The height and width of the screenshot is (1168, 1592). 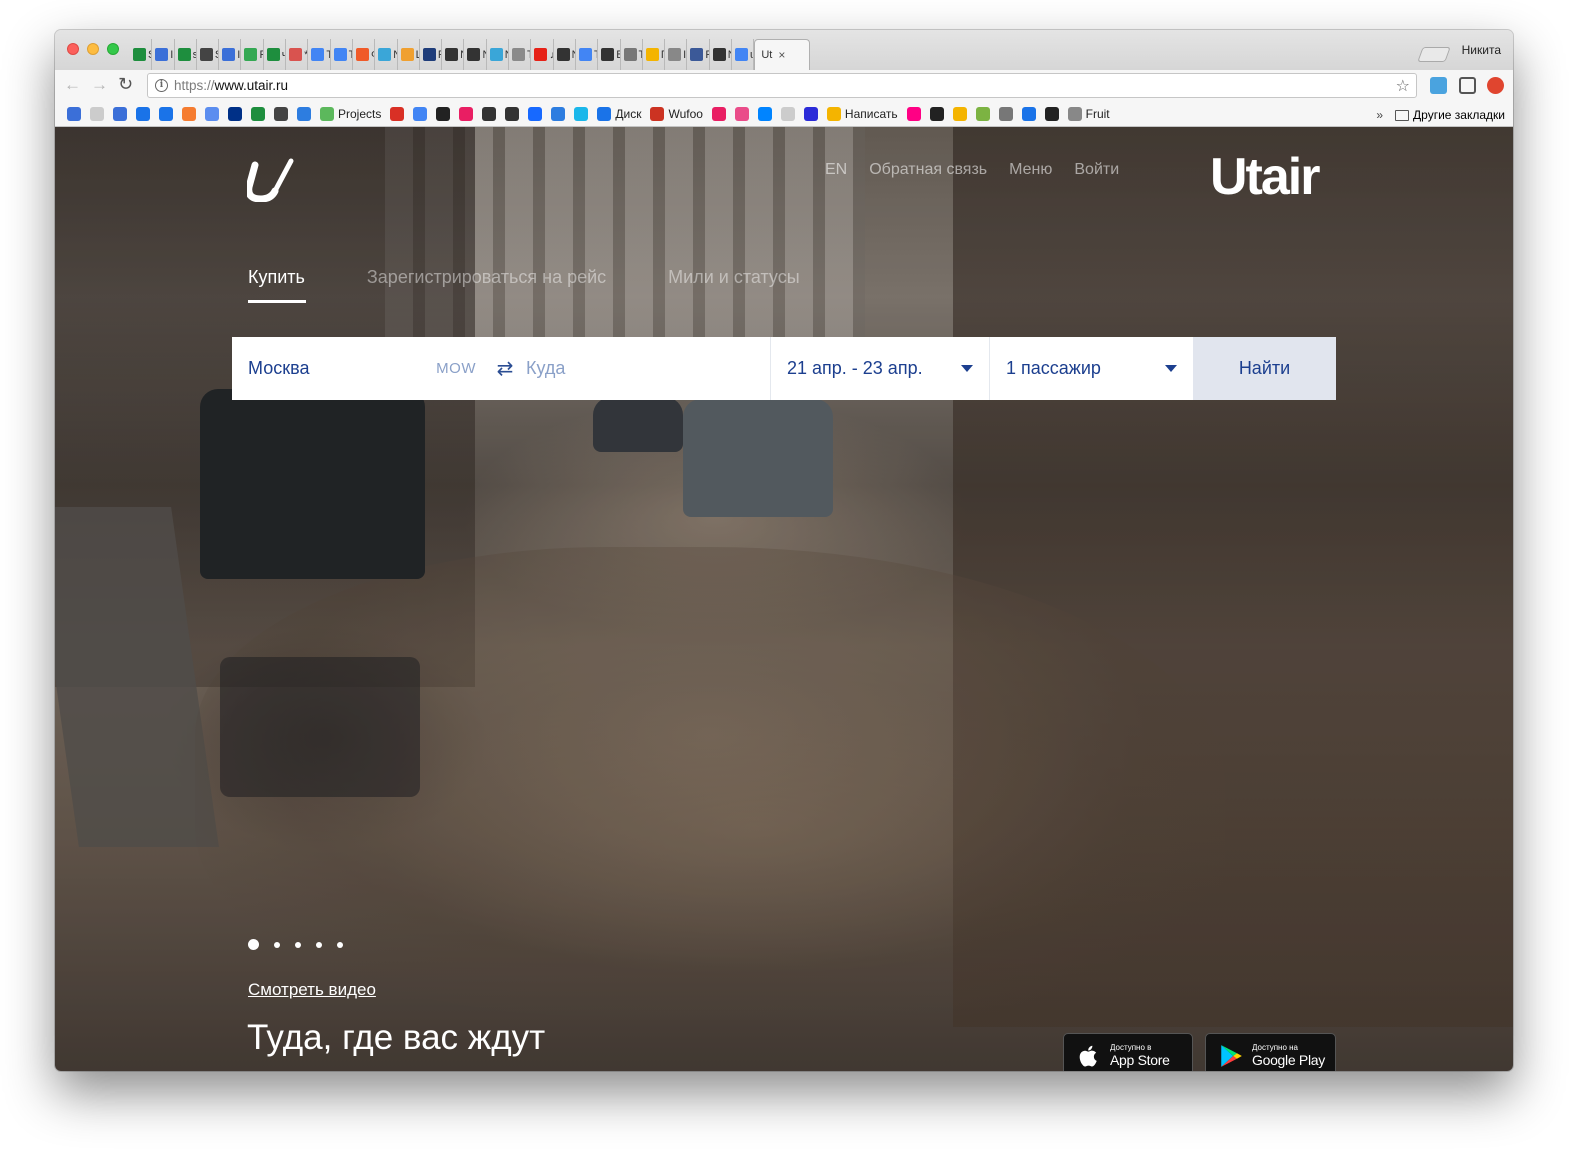 I want to click on close-window-button, so click(x=73, y=49).